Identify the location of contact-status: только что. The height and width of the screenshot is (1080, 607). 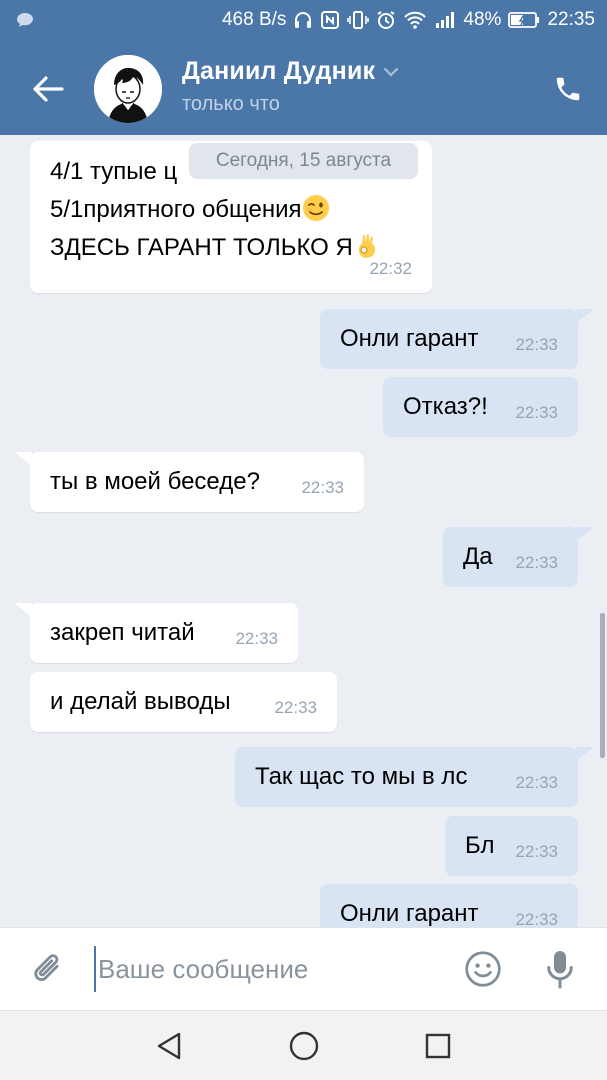
(231, 104).